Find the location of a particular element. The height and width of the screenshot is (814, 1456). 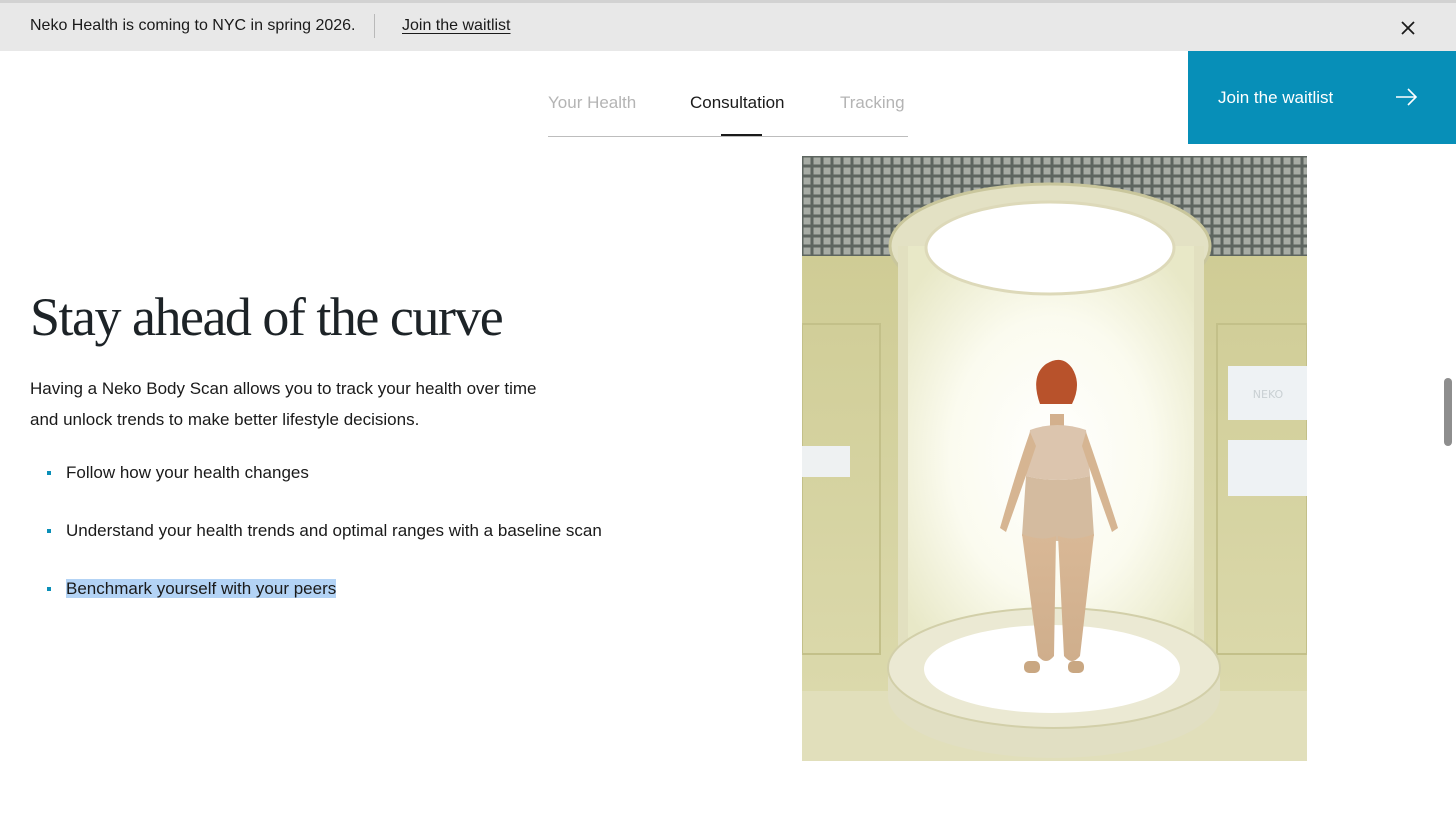

scrollbar-thumb is located at coordinates (1448, 412).